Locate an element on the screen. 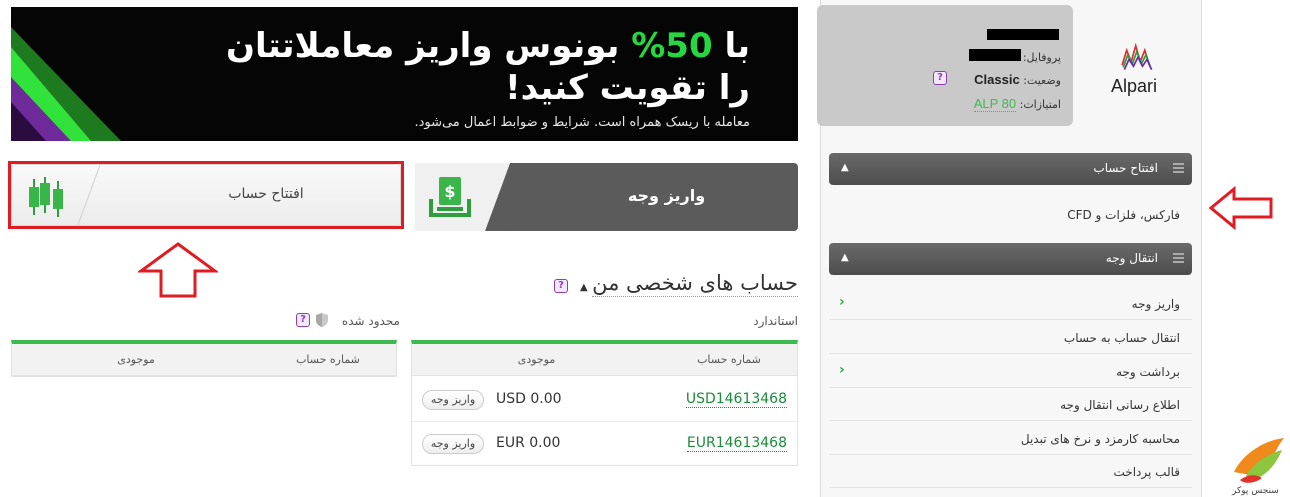  redacted-profile-id is located at coordinates (995, 55).